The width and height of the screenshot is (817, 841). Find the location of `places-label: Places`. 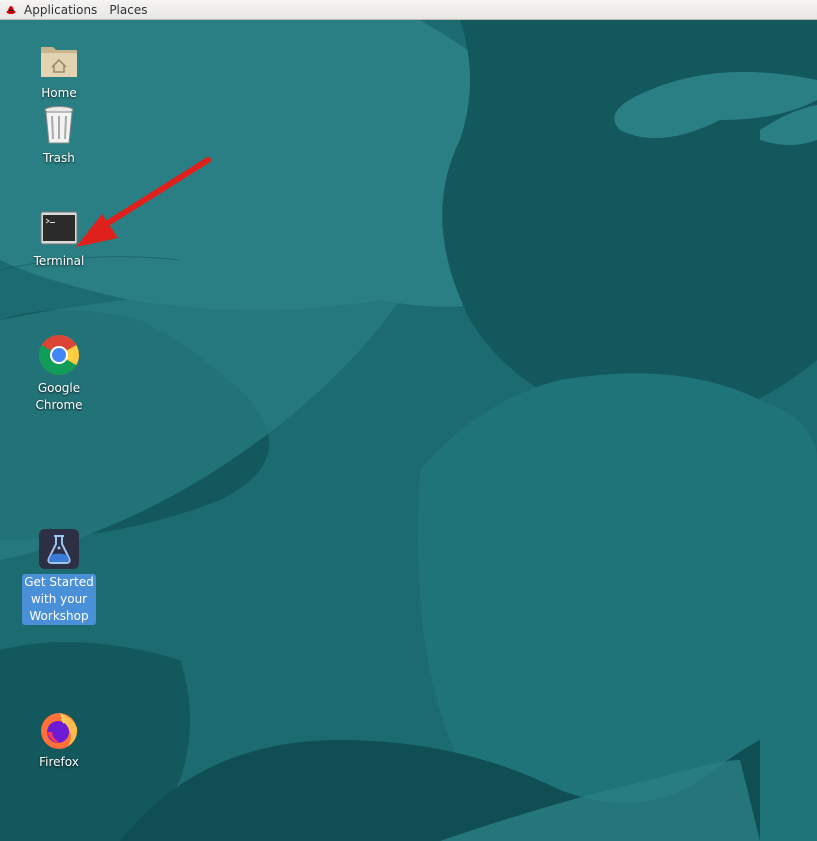

places-label: Places is located at coordinates (128, 9).